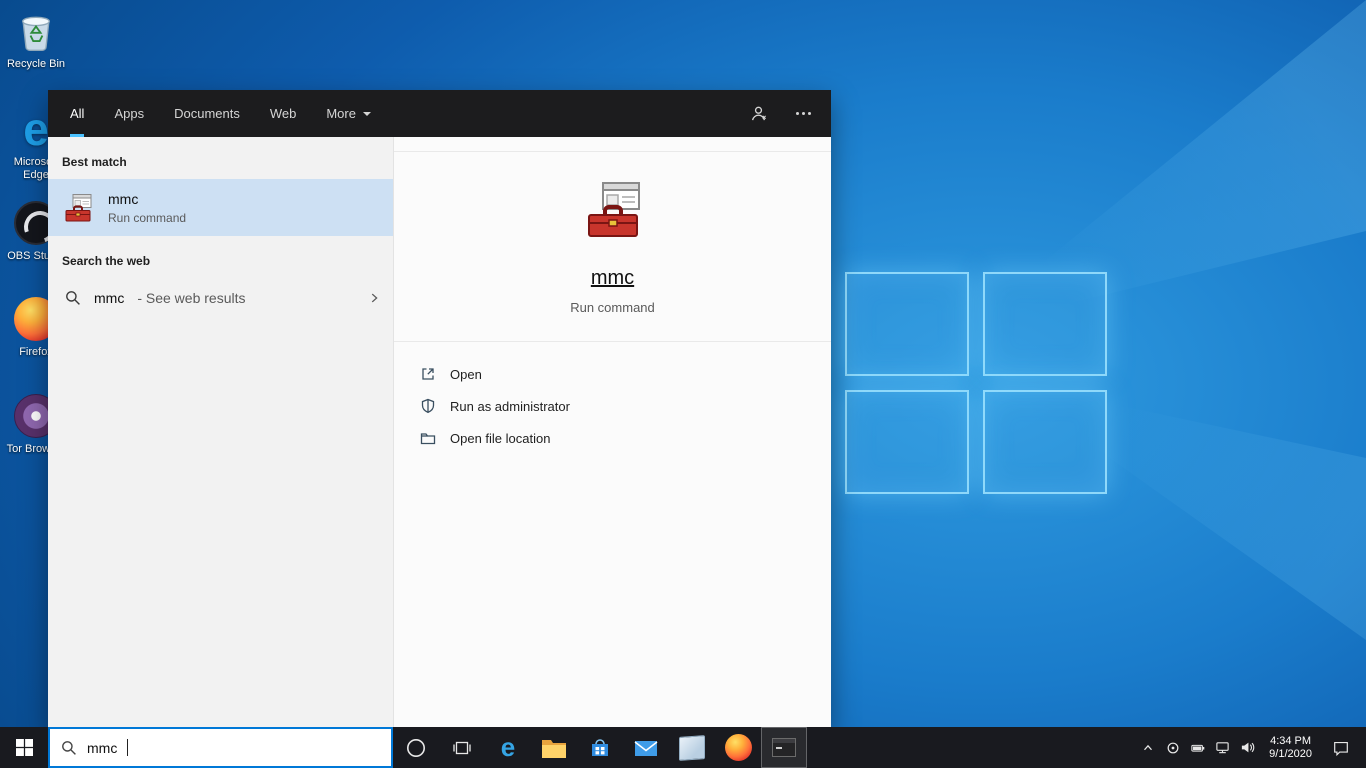  What do you see at coordinates (147, 208) in the screenshot?
I see `best-match-text: mmc Run command` at bounding box center [147, 208].